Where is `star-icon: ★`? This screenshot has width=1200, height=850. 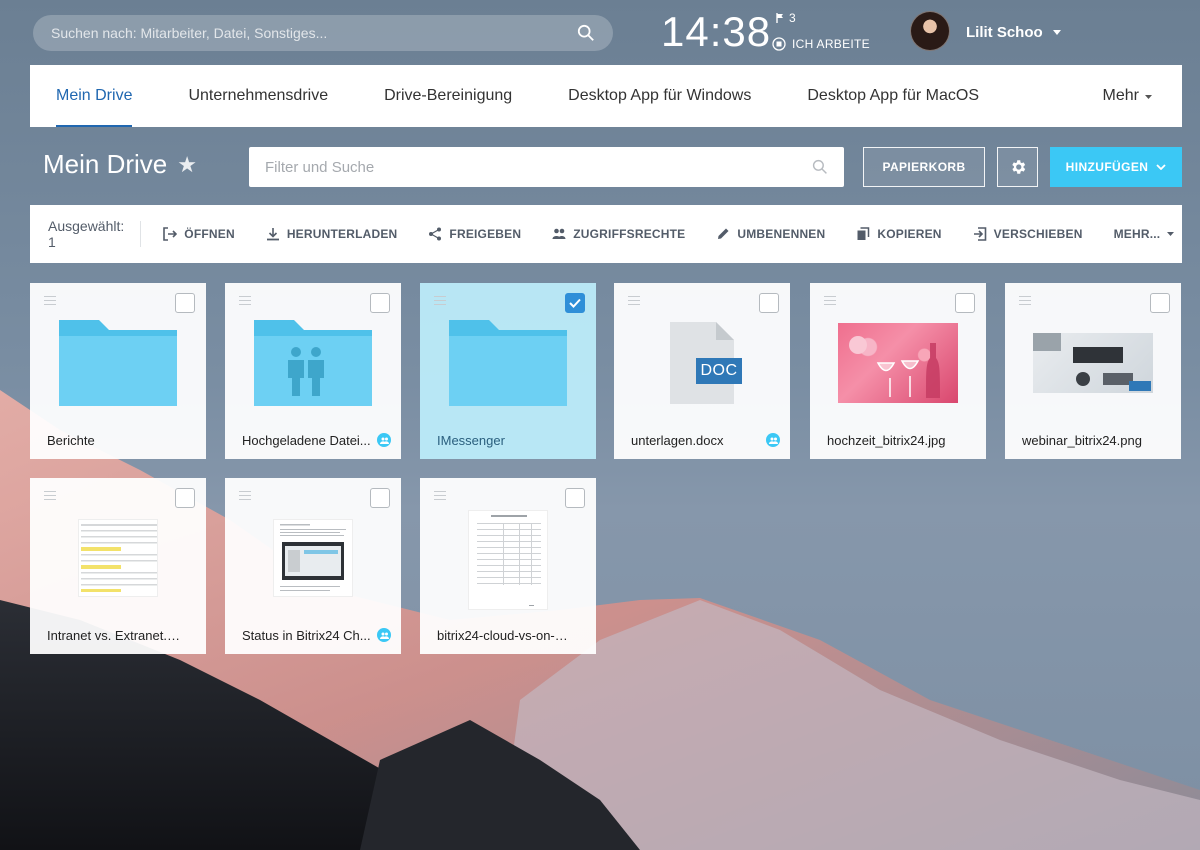 star-icon: ★ is located at coordinates (187, 165).